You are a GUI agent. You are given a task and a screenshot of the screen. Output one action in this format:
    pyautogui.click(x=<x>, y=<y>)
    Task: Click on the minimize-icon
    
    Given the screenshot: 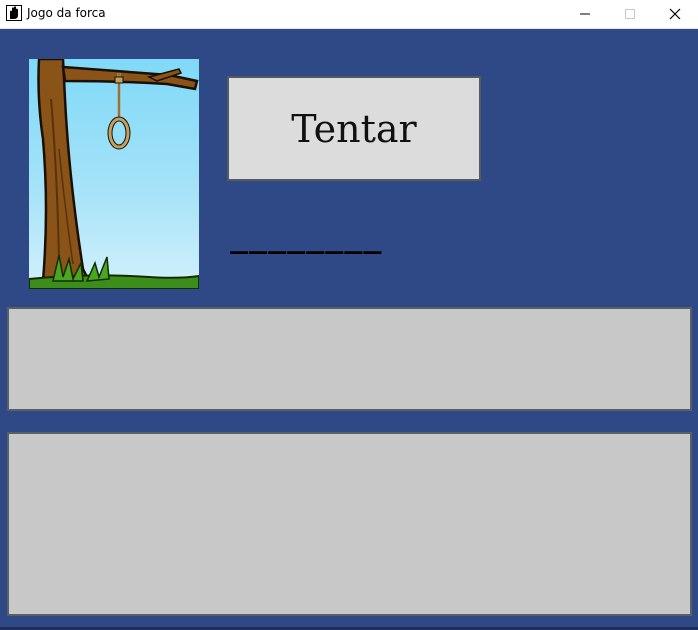 What is the action you would take?
    pyautogui.click(x=585, y=14)
    